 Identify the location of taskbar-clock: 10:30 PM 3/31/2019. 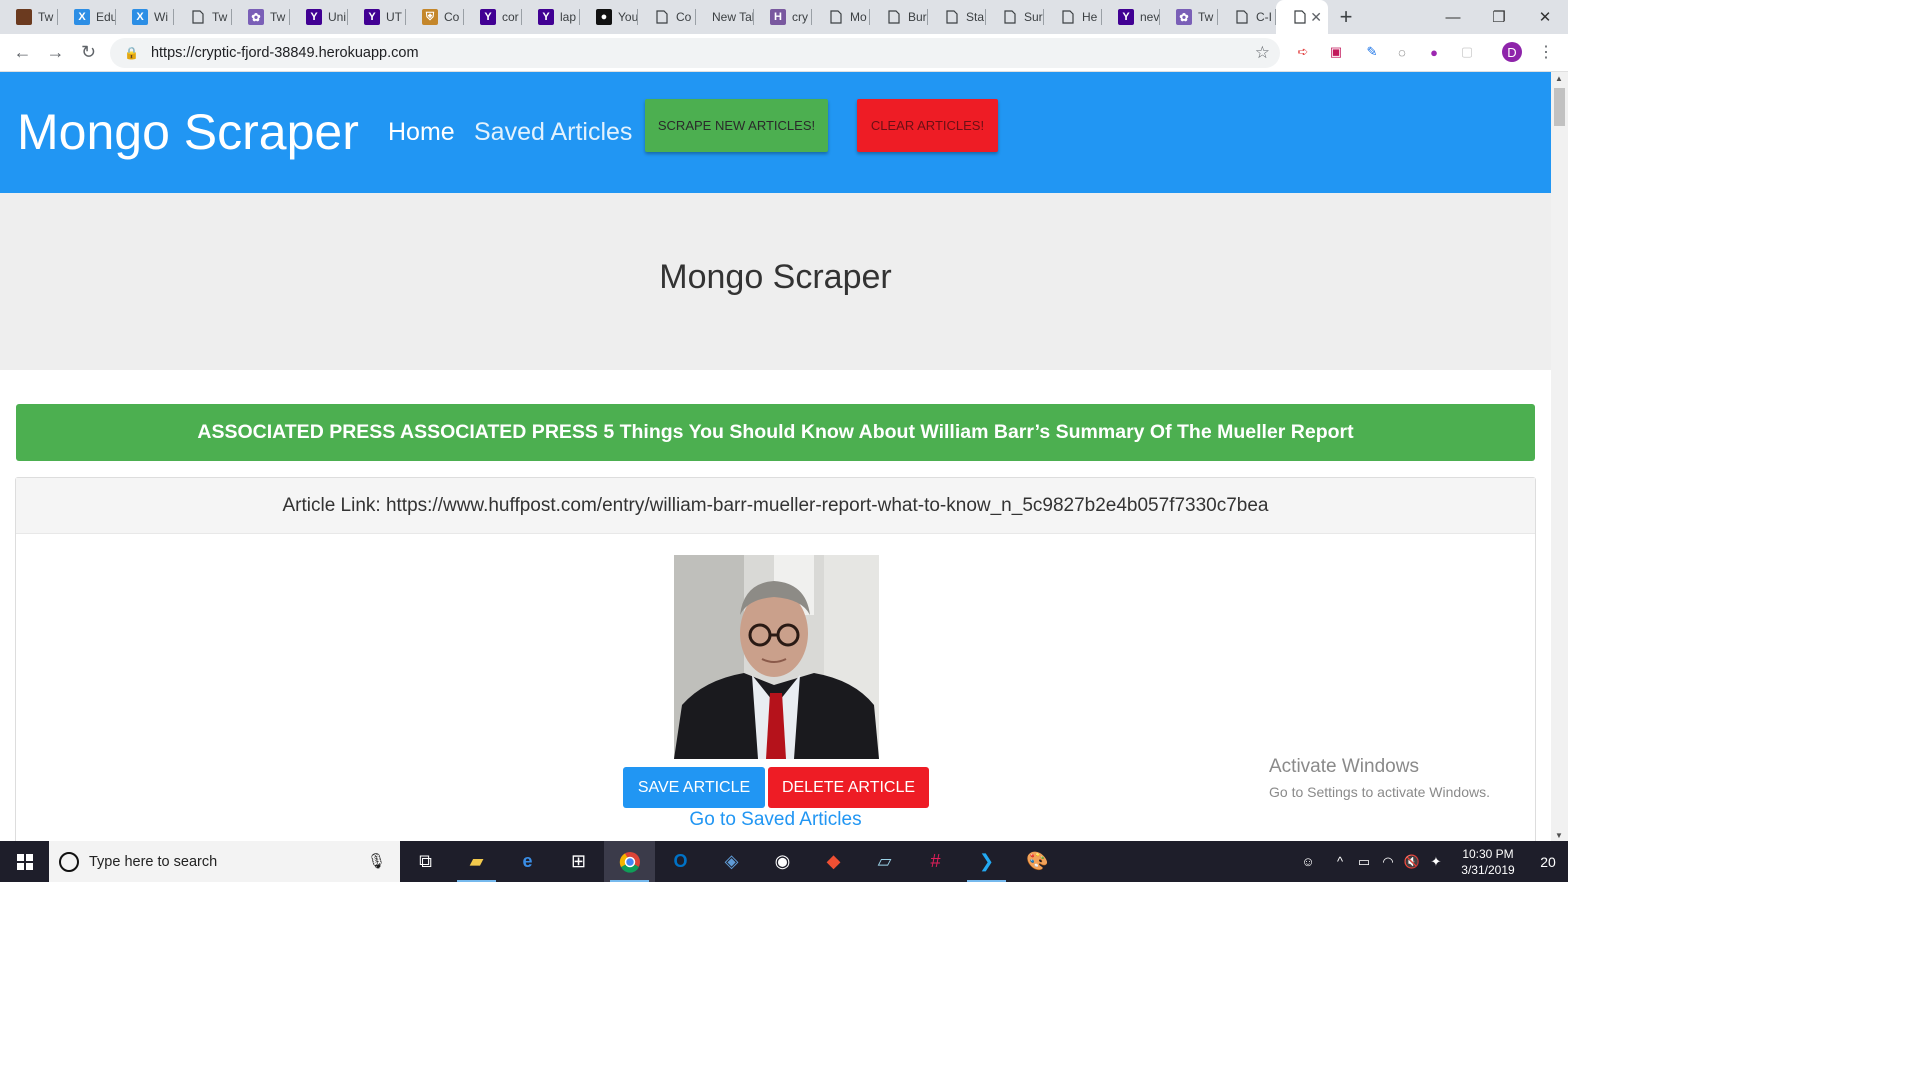
(1488, 862).